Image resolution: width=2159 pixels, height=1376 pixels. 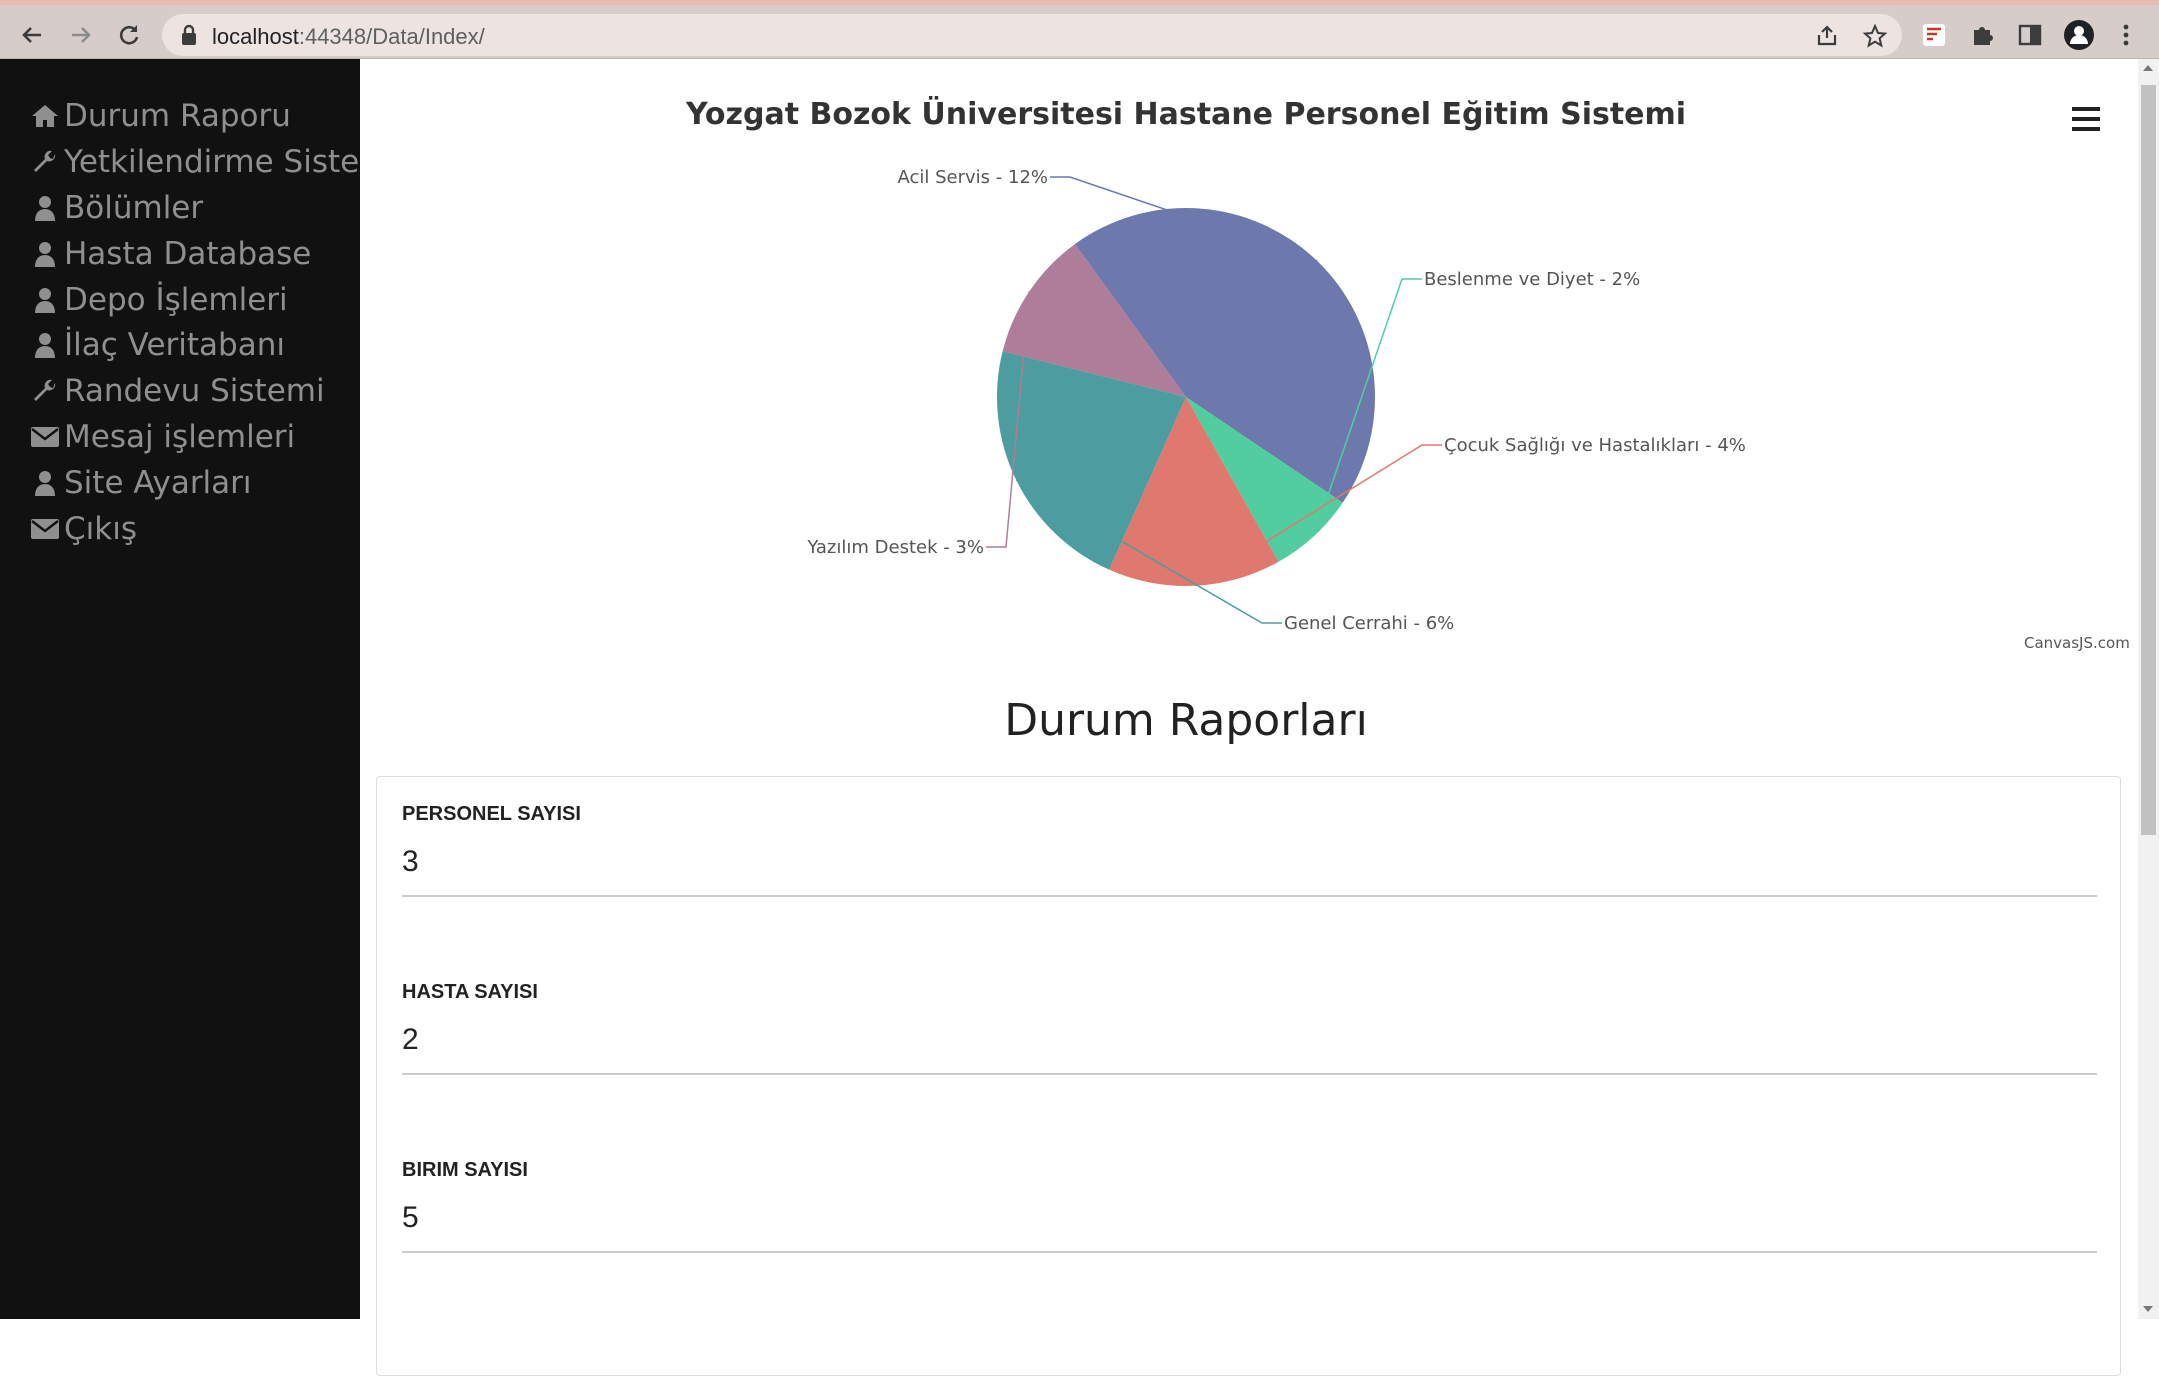 I want to click on menu-button, so click(x=2126, y=35).